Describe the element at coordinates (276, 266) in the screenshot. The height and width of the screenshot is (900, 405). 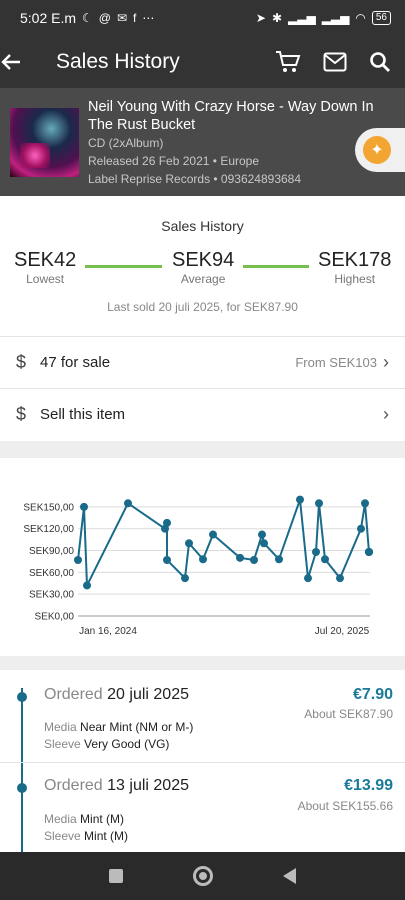
I see `range-bar-right` at that location.